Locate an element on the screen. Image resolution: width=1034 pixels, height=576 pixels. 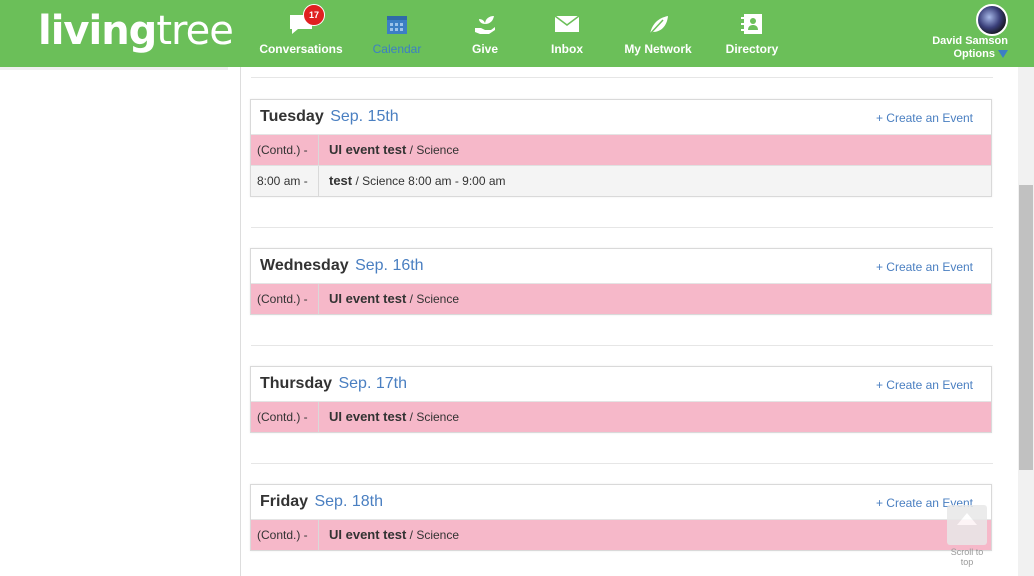
conversations-badge: 17 is located at coordinates (314, 15).